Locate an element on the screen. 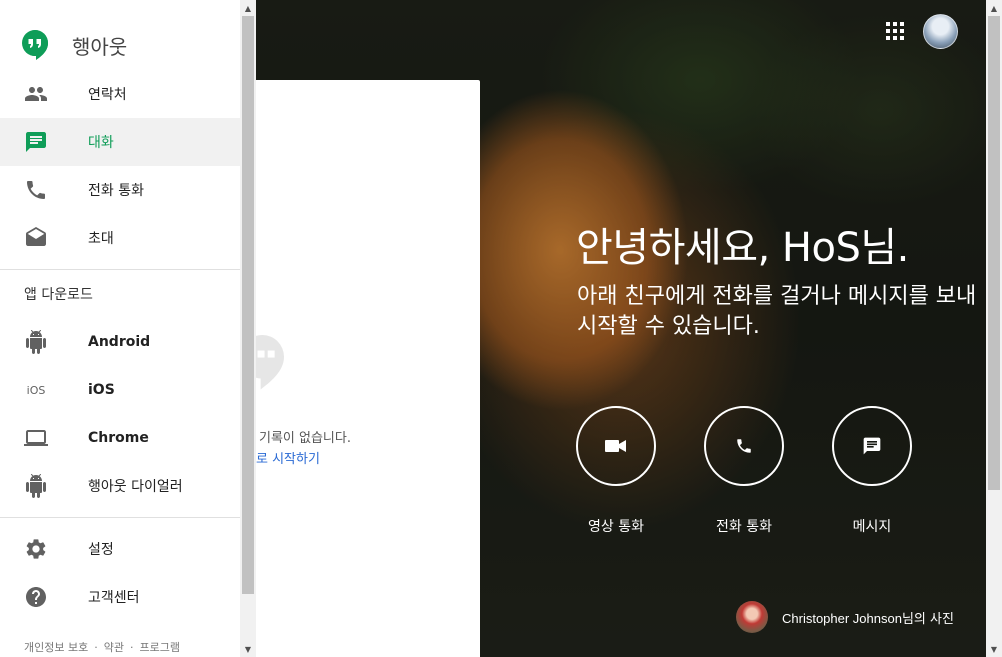  message-icon is located at coordinates (872, 446).